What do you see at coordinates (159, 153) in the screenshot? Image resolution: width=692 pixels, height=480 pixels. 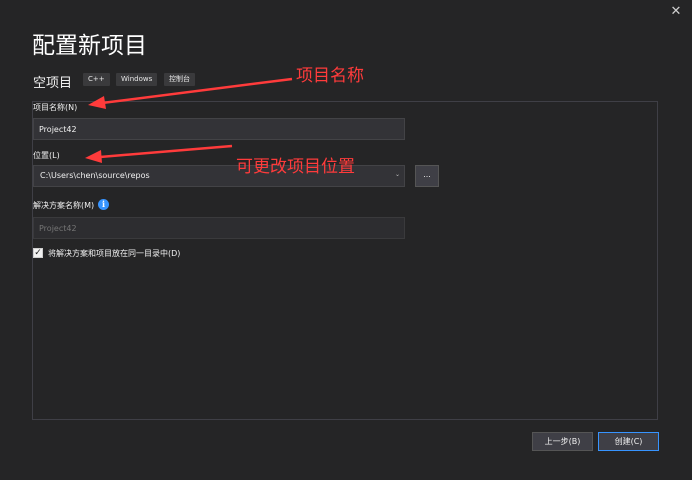 I see `arrow-to-location` at bounding box center [159, 153].